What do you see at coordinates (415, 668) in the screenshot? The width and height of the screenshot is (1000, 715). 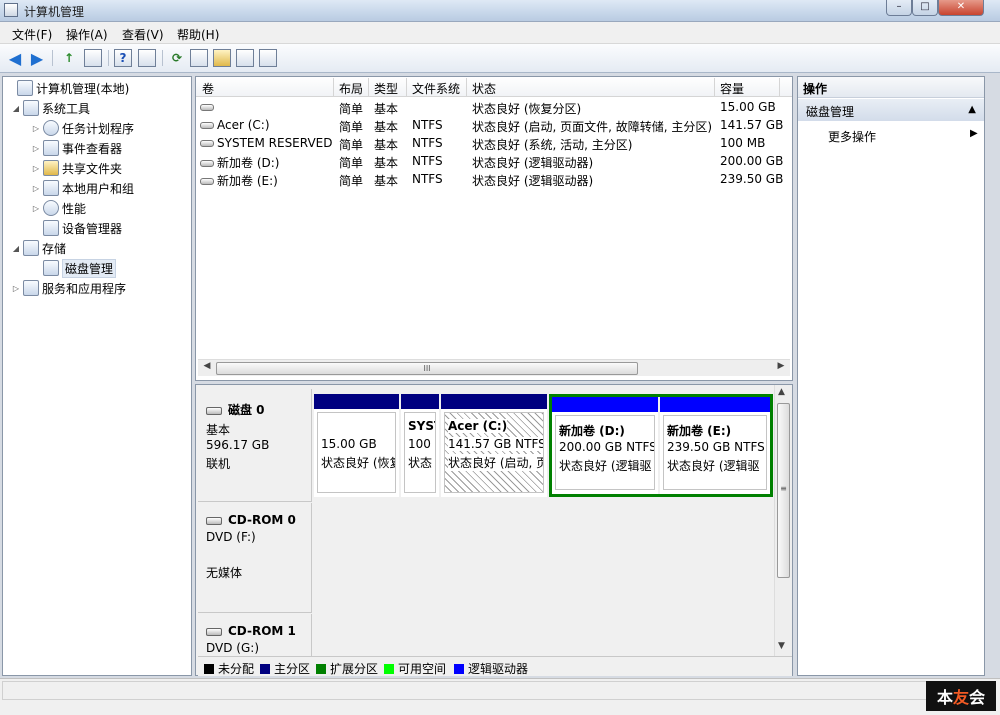 I see `legend-free-space: 可用空间` at bounding box center [415, 668].